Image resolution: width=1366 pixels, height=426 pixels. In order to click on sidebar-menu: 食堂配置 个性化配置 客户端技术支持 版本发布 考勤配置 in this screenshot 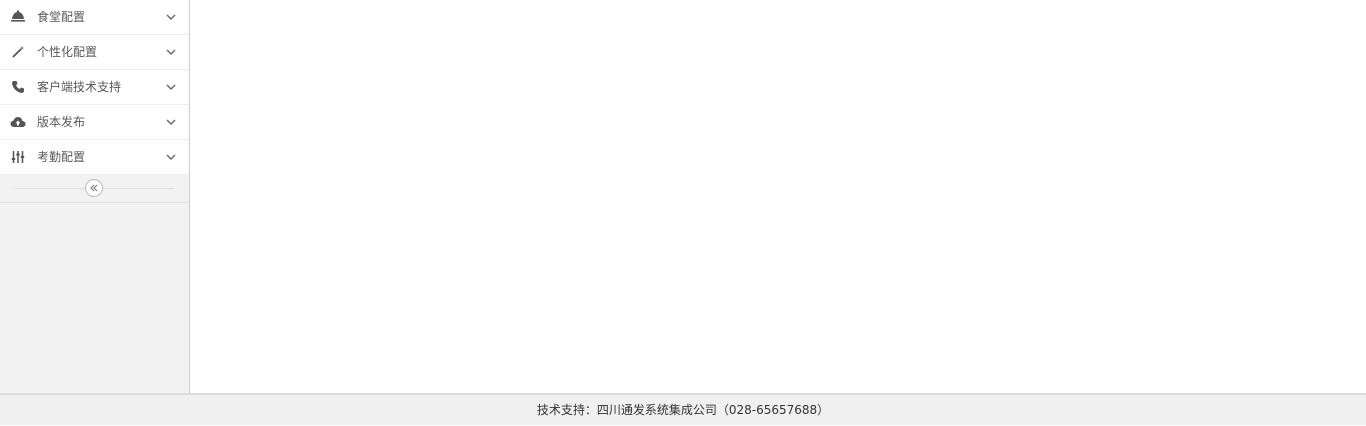, I will do `click(94, 87)`.